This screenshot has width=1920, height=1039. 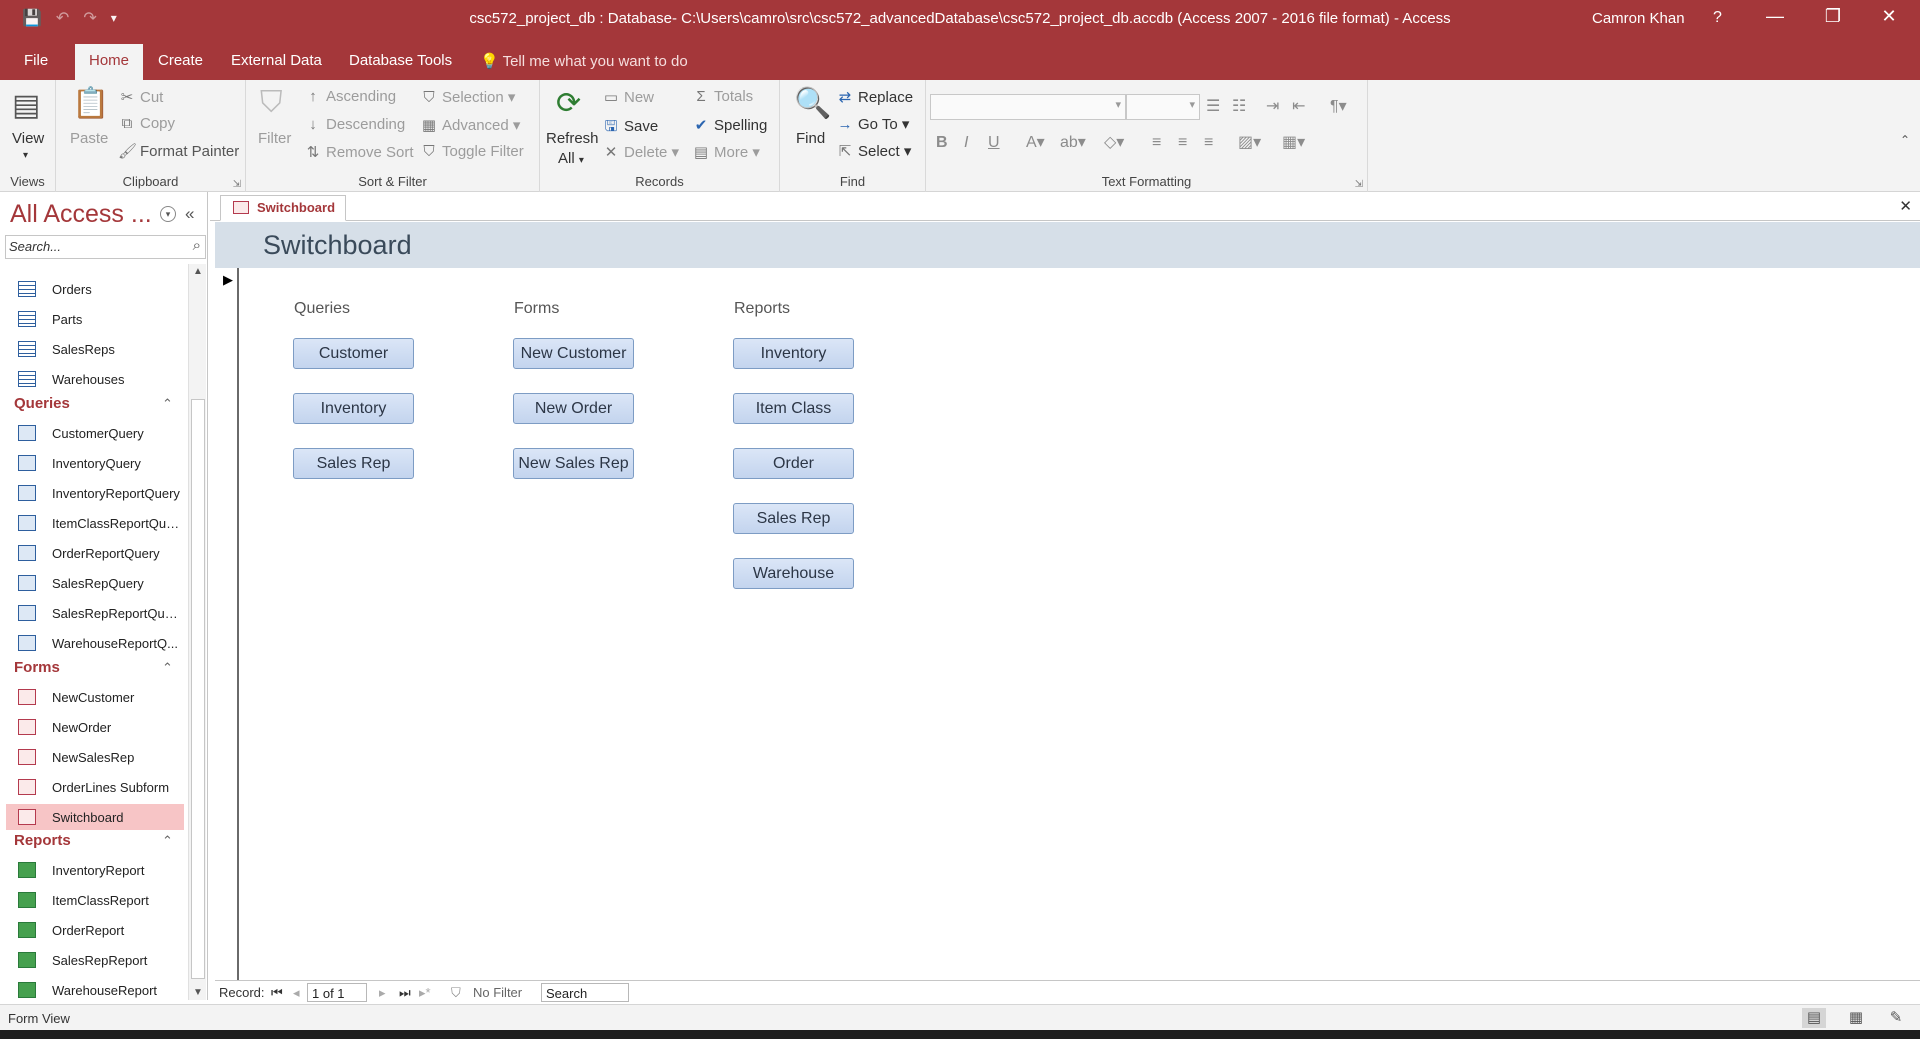 I want to click on inventory-report-button: Inventory, so click(x=793, y=353).